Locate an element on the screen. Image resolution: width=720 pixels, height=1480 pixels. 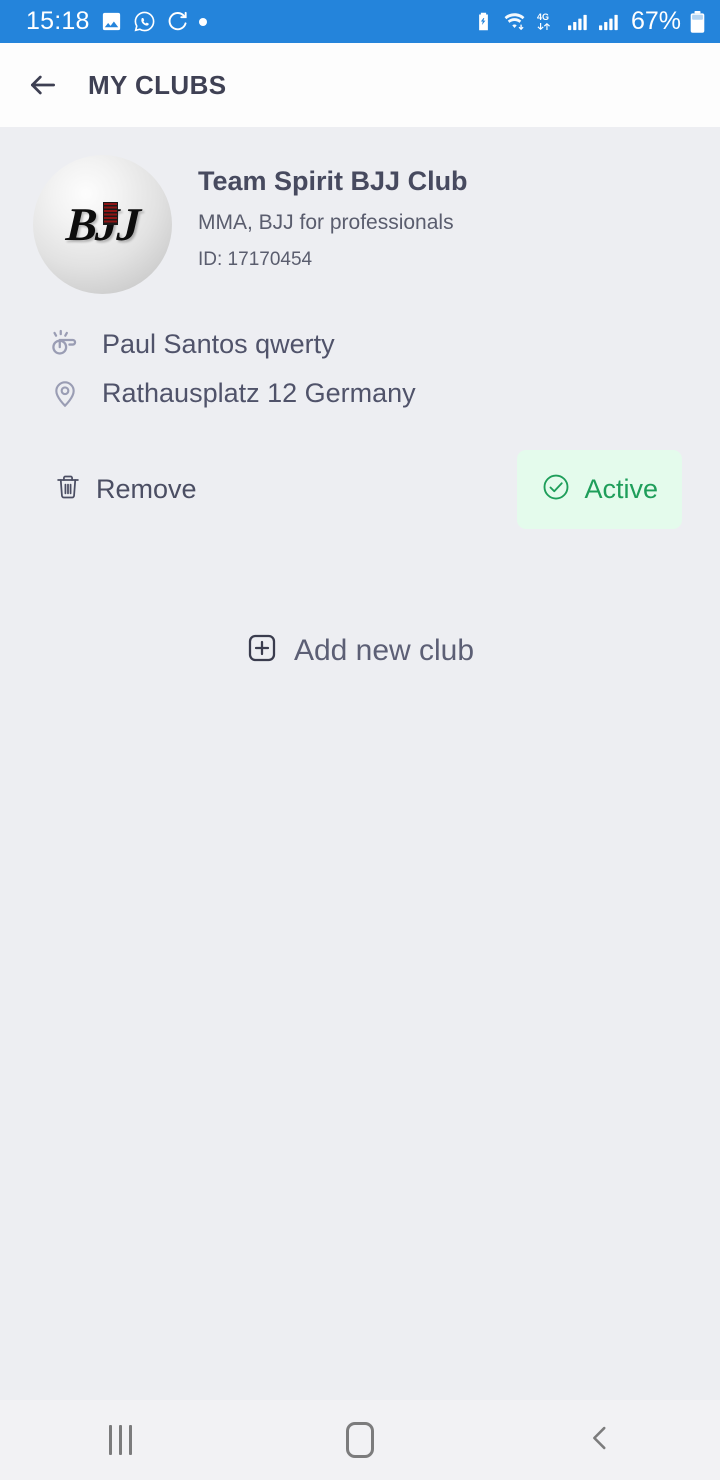
coach-row: Paul Santos qwerty is located at coordinates (384, 344).